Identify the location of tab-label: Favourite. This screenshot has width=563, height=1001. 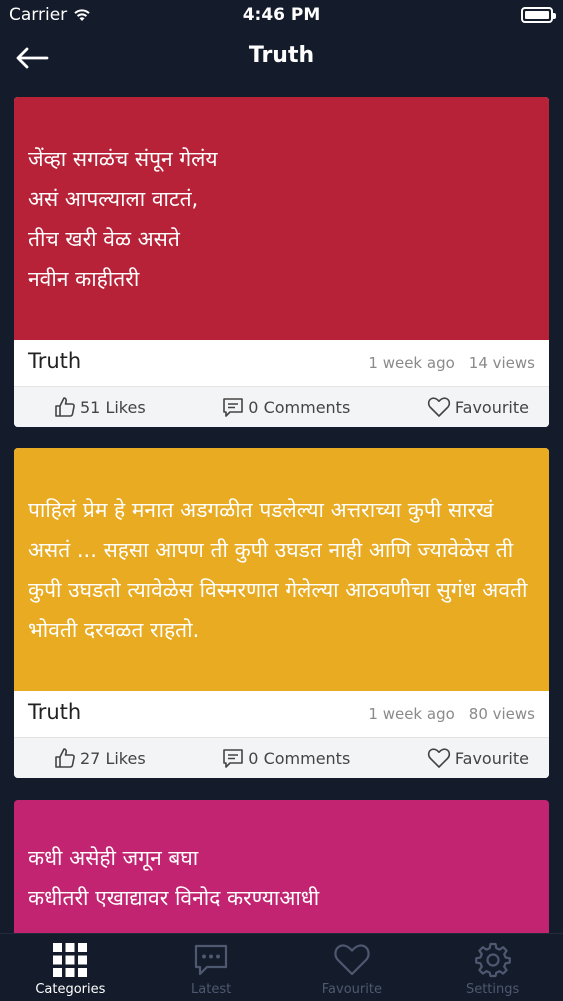
(351, 989).